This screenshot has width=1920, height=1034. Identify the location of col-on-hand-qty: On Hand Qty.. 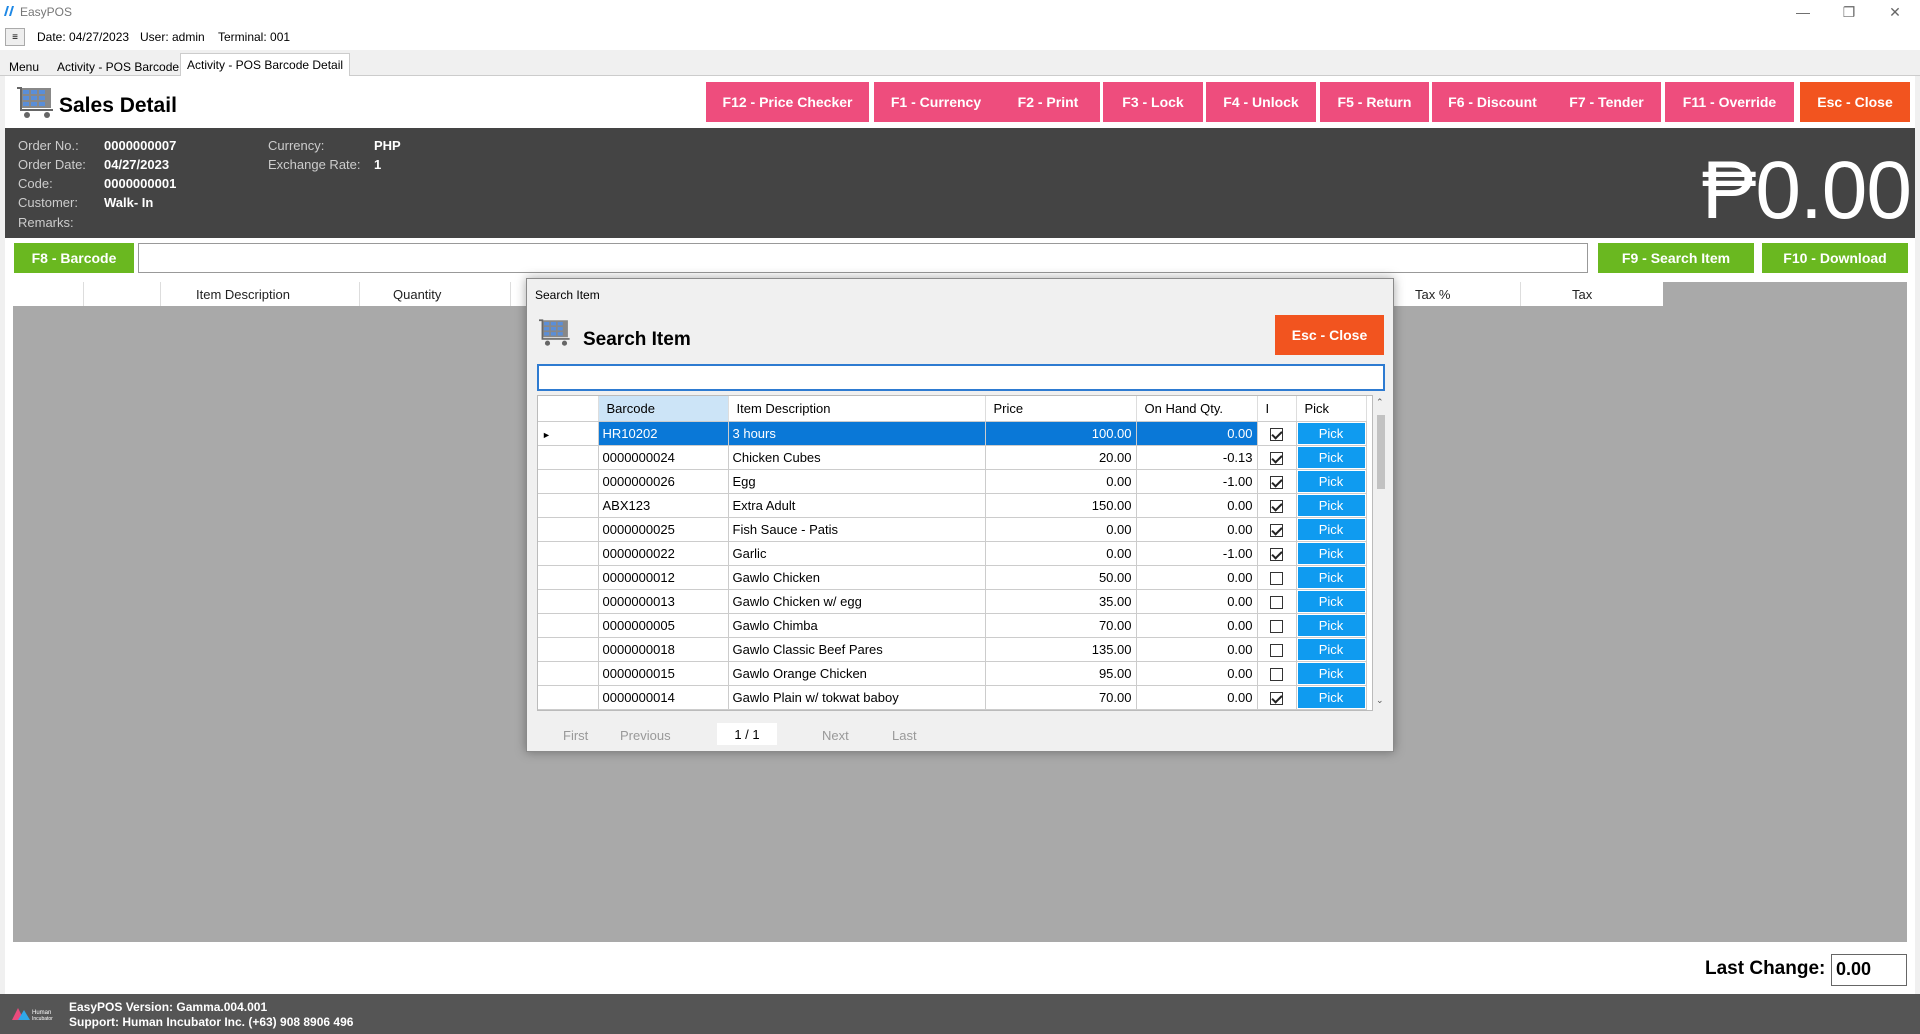
(1197, 409).